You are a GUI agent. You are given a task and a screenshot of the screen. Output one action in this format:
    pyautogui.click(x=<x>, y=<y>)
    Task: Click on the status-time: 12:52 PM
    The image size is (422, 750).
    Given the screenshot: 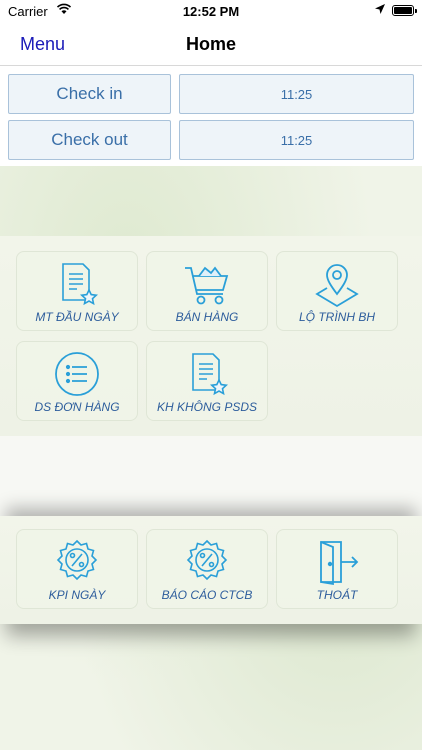 What is the action you would take?
    pyautogui.click(x=211, y=11)
    